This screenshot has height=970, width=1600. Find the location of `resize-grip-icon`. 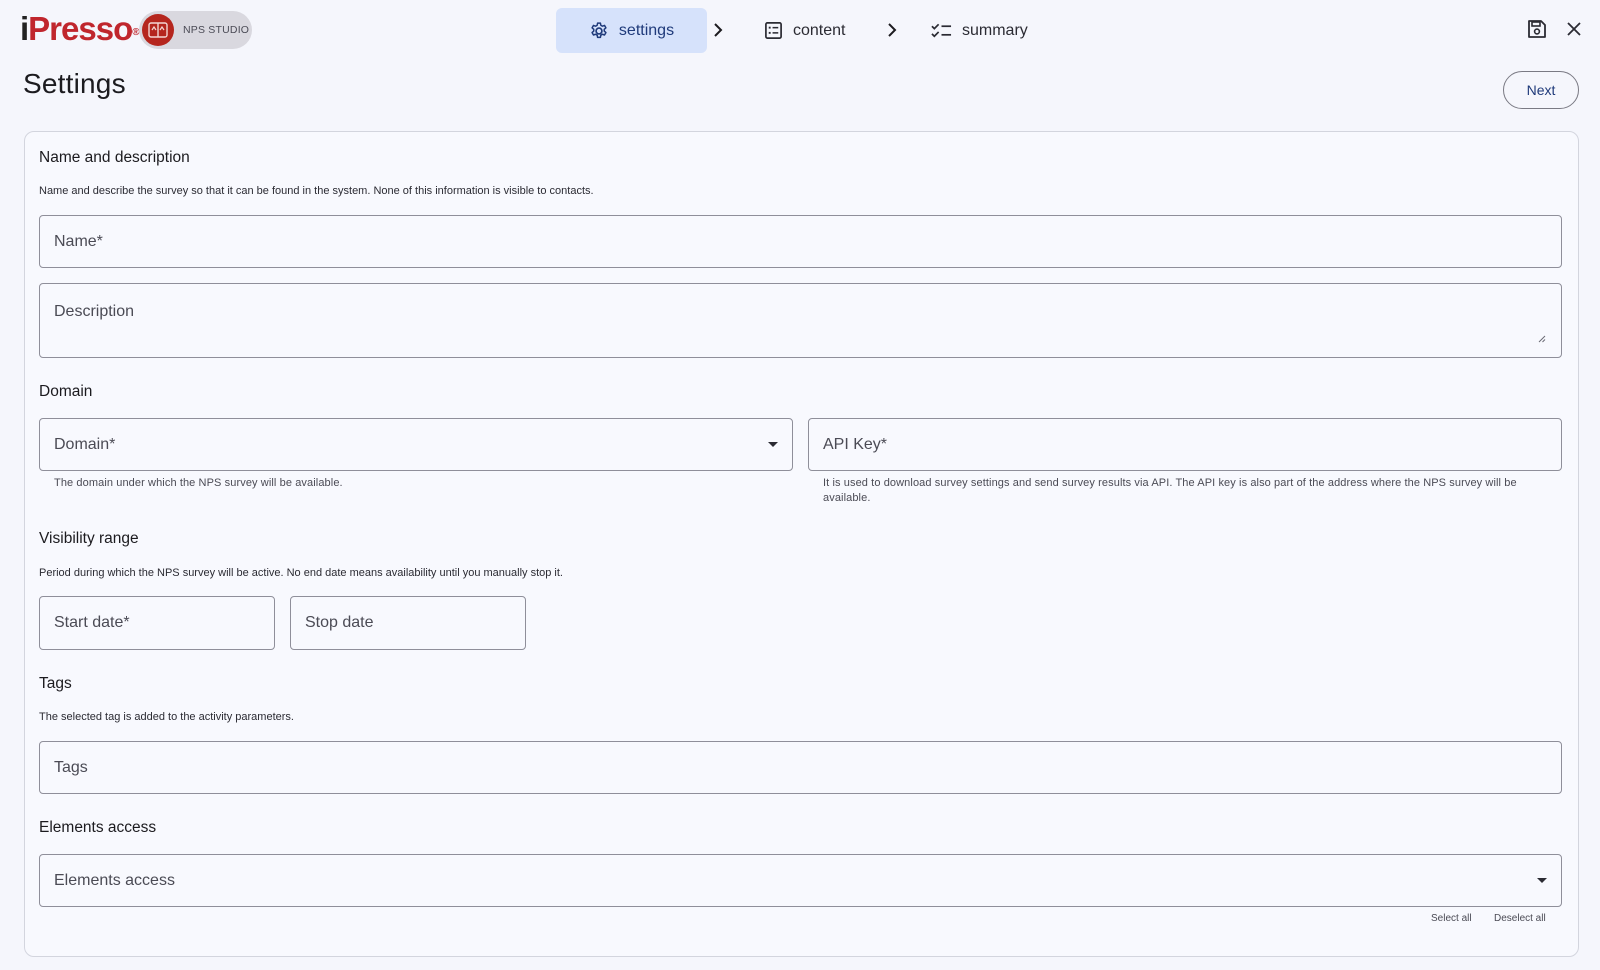

resize-grip-icon is located at coordinates (1542, 339).